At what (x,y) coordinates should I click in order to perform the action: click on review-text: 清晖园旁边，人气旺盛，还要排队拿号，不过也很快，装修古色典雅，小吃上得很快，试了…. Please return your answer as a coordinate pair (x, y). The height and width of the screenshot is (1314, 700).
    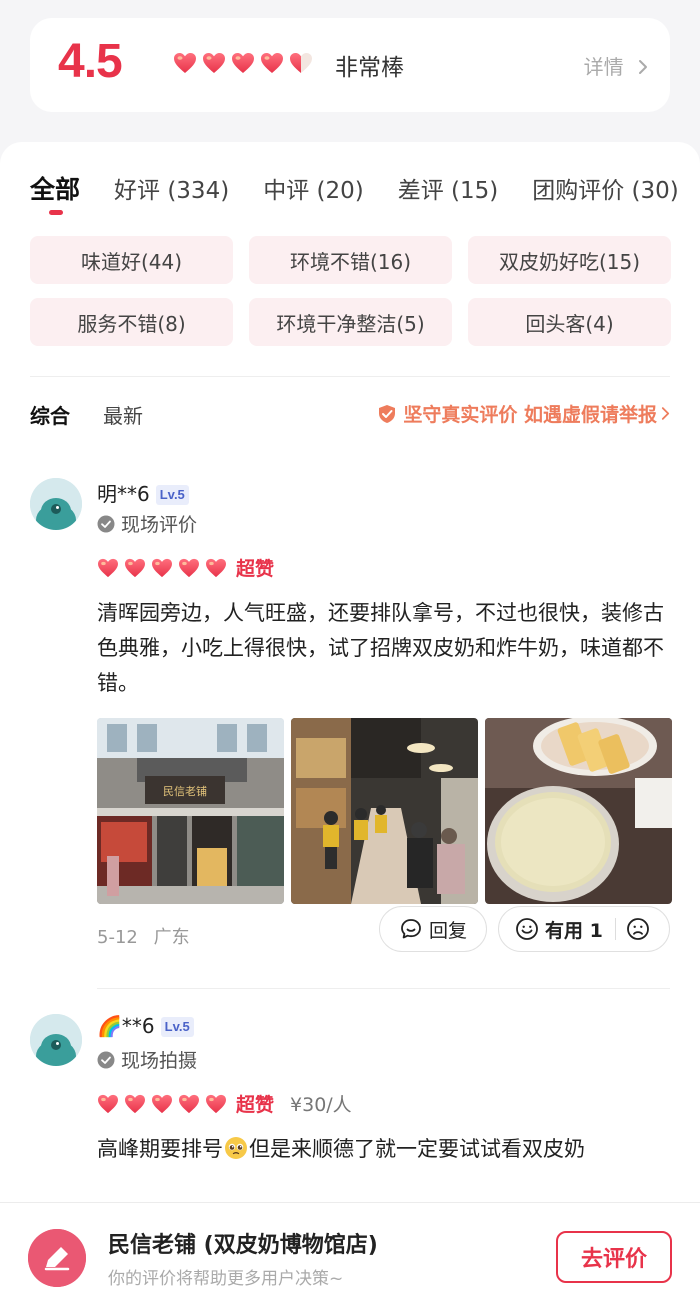
    Looking at the image, I should click on (384, 648).